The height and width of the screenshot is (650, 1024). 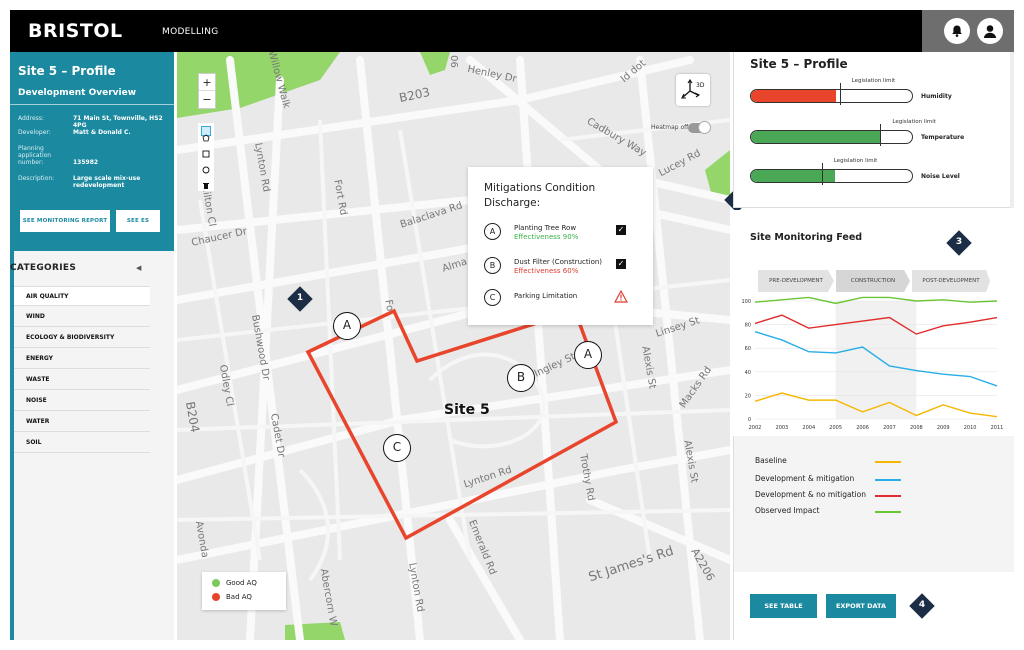 What do you see at coordinates (99, 185) in the screenshot?
I see `description-line-2: redevelopment` at bounding box center [99, 185].